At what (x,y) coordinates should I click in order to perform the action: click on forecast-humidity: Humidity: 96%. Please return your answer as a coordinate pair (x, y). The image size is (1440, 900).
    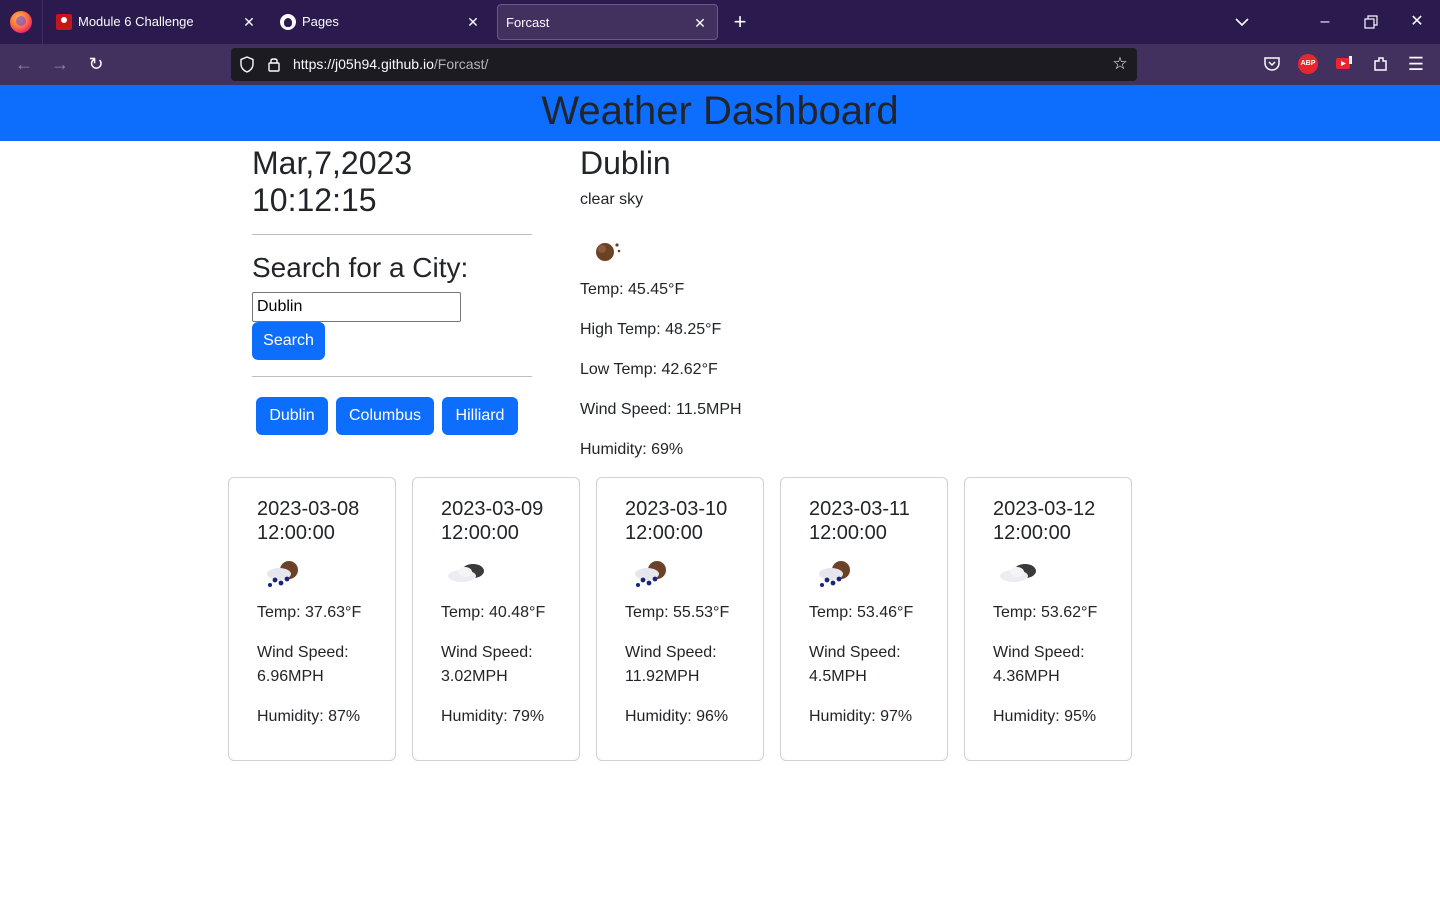
    Looking at the image, I should click on (677, 716).